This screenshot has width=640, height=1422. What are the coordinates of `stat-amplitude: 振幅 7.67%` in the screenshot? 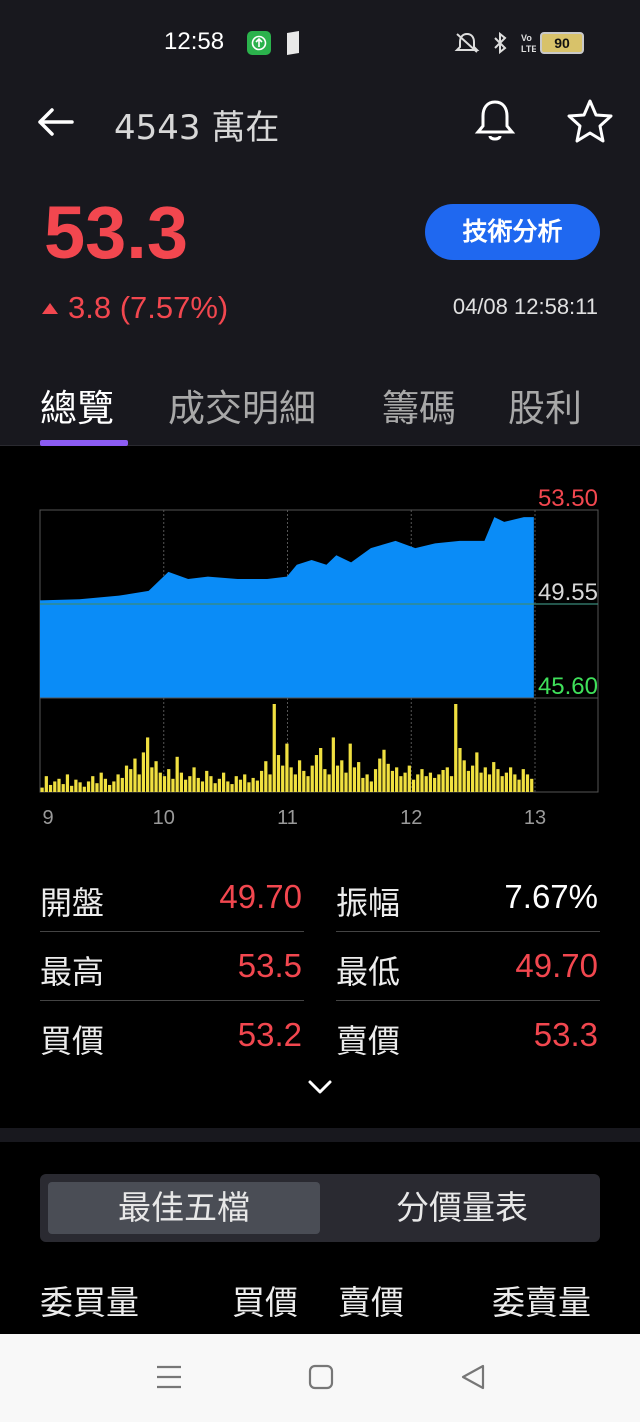 It's located at (468, 899).